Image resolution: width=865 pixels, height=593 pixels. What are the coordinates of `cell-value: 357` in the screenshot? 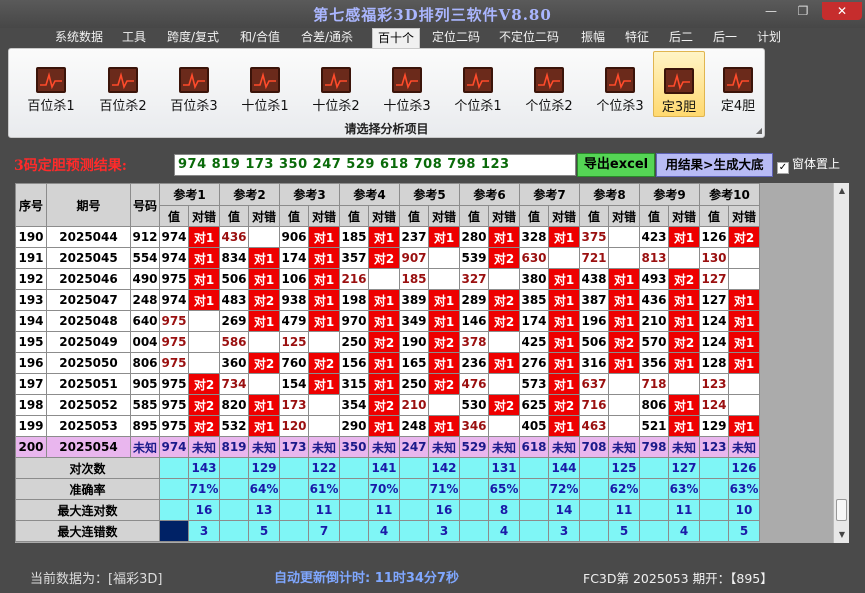 It's located at (354, 258).